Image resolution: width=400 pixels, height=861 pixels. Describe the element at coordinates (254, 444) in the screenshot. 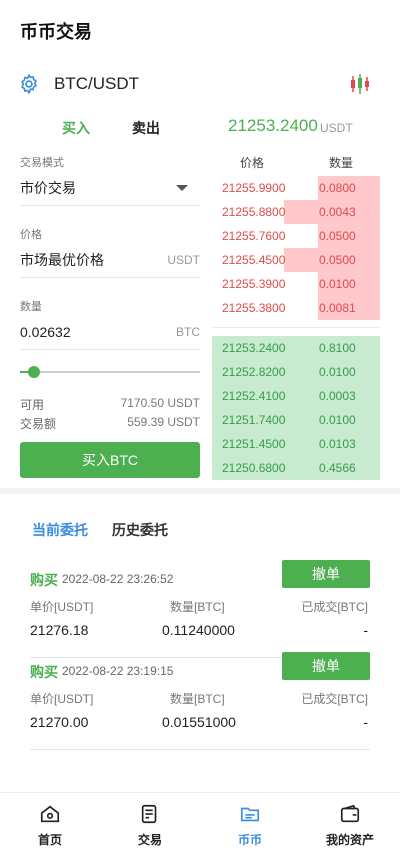

I see `bid-price: 21251.4500` at that location.